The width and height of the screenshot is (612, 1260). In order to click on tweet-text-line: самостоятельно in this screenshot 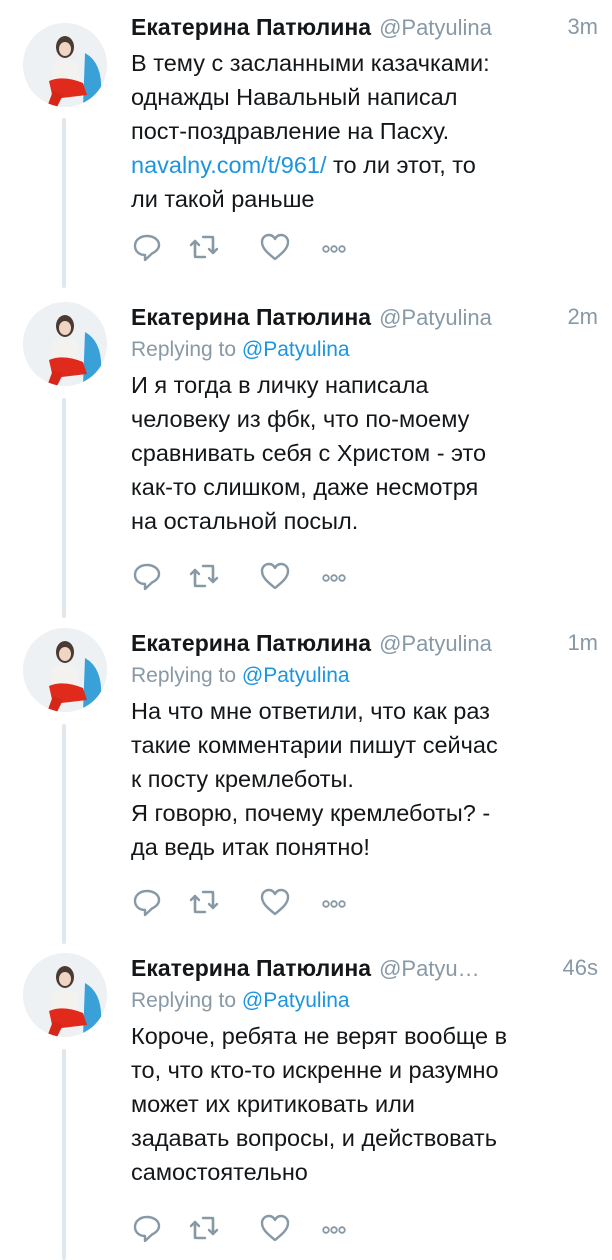, I will do `click(219, 1172)`.